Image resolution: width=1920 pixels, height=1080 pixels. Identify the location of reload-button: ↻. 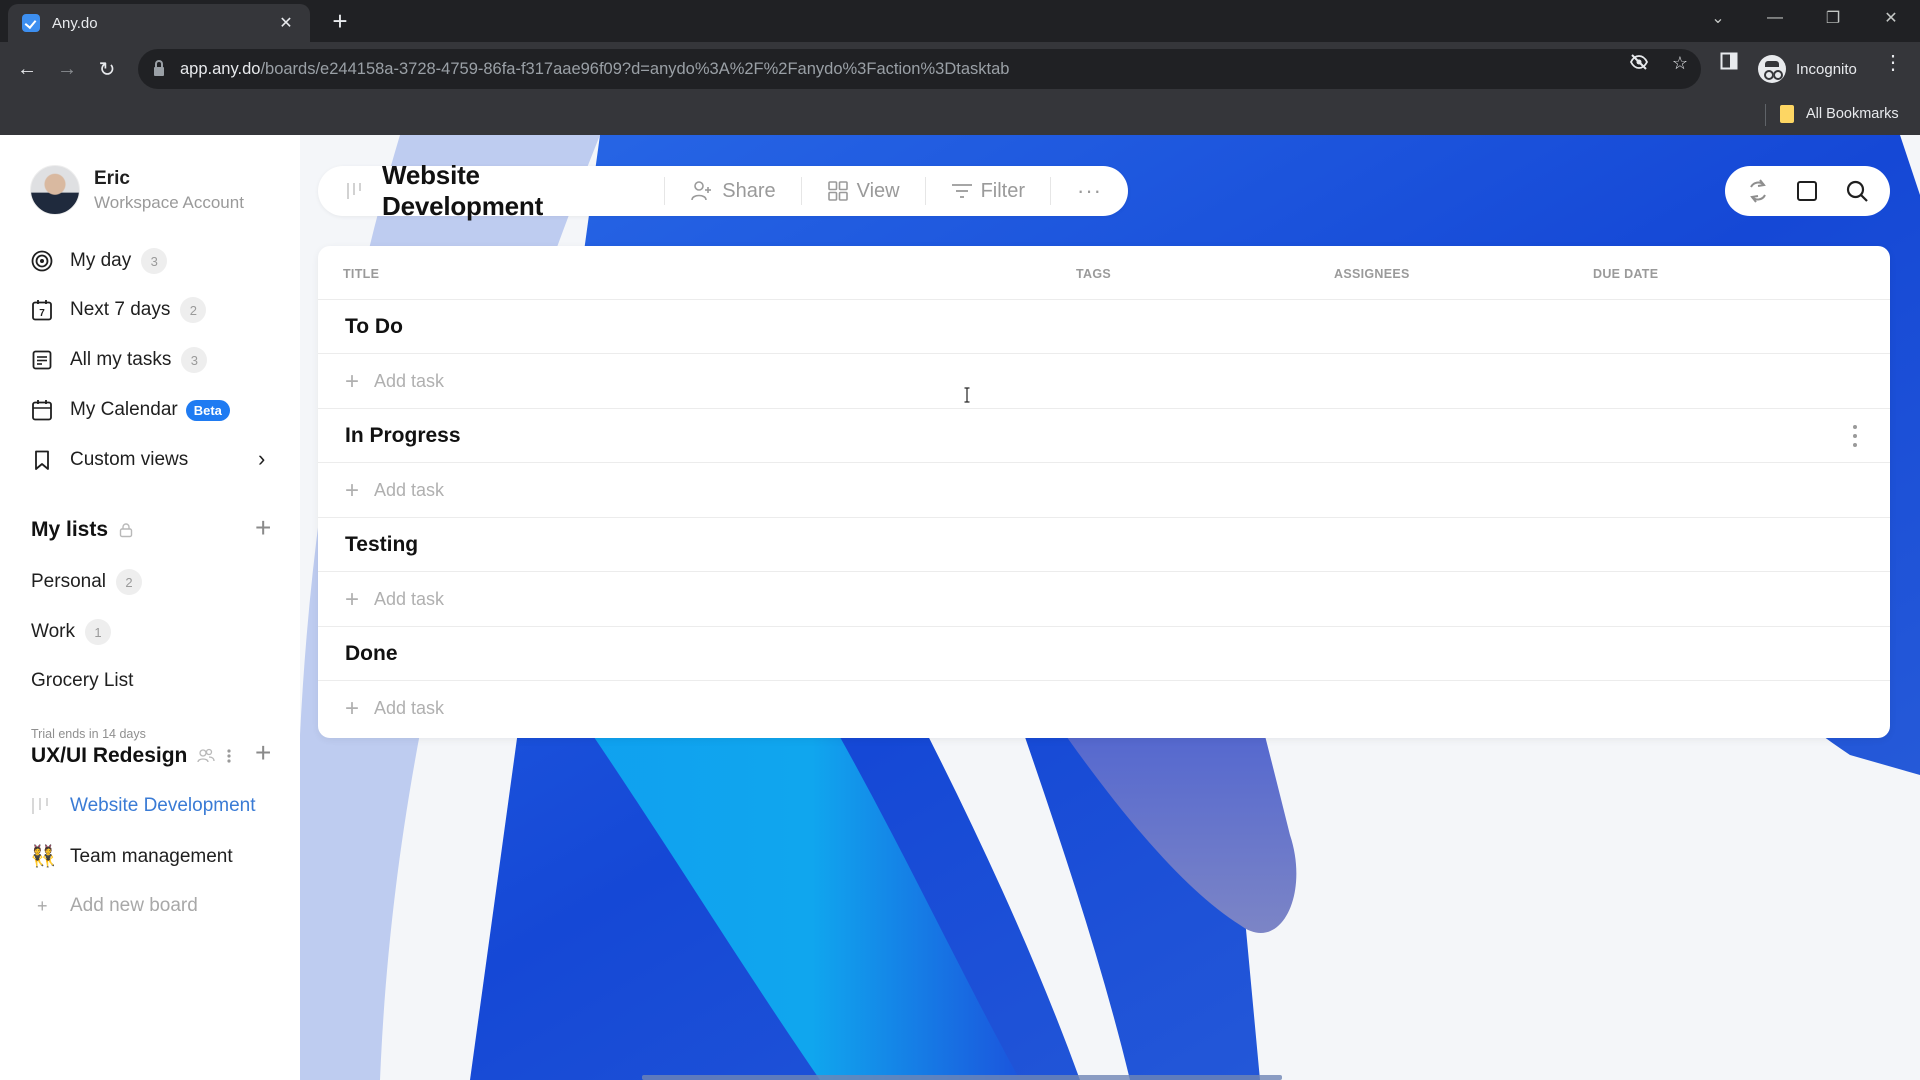
(107, 69).